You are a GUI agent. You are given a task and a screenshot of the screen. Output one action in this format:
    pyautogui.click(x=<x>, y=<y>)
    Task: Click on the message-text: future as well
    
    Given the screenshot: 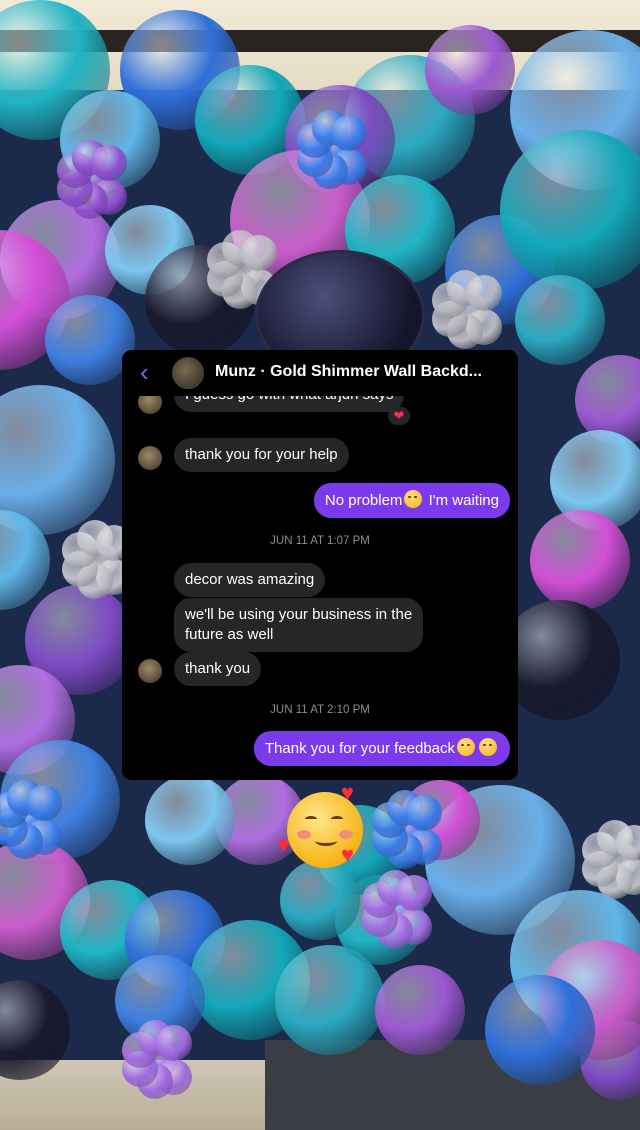 What is the action you would take?
    pyautogui.click(x=229, y=634)
    